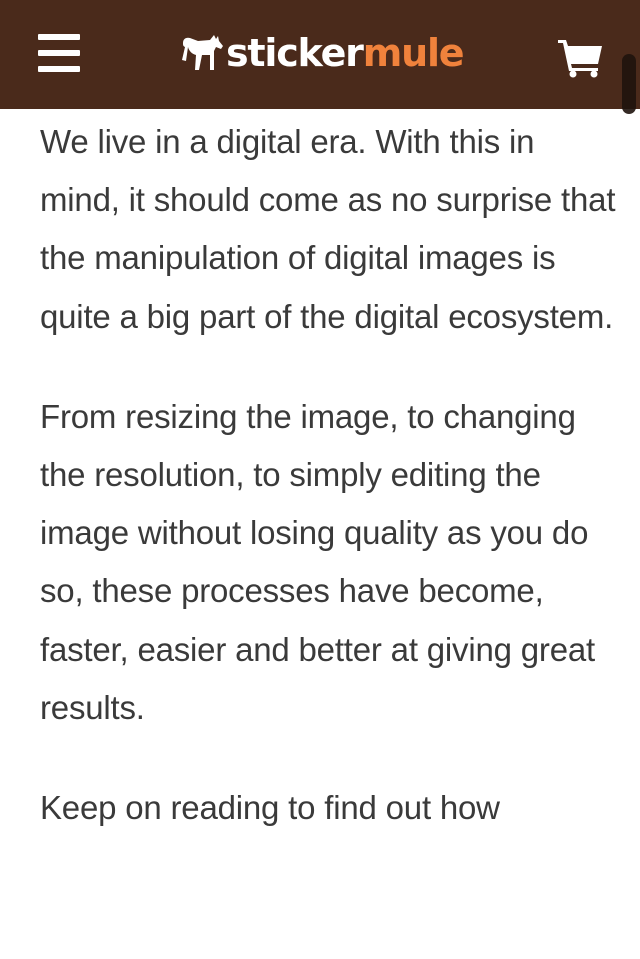  Describe the element at coordinates (413, 53) in the screenshot. I see `logo-text-mule: mule` at that location.